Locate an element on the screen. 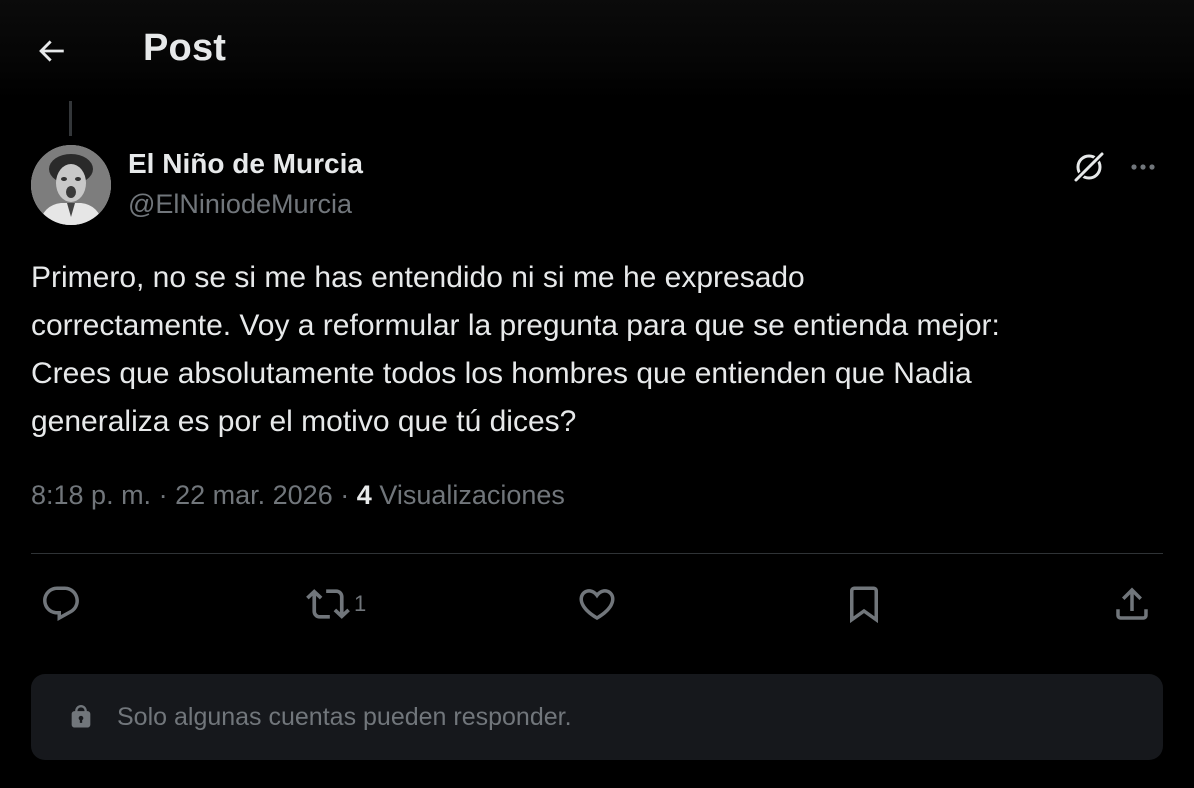 The image size is (1194, 788). bookmark-button is located at coordinates (864, 604).